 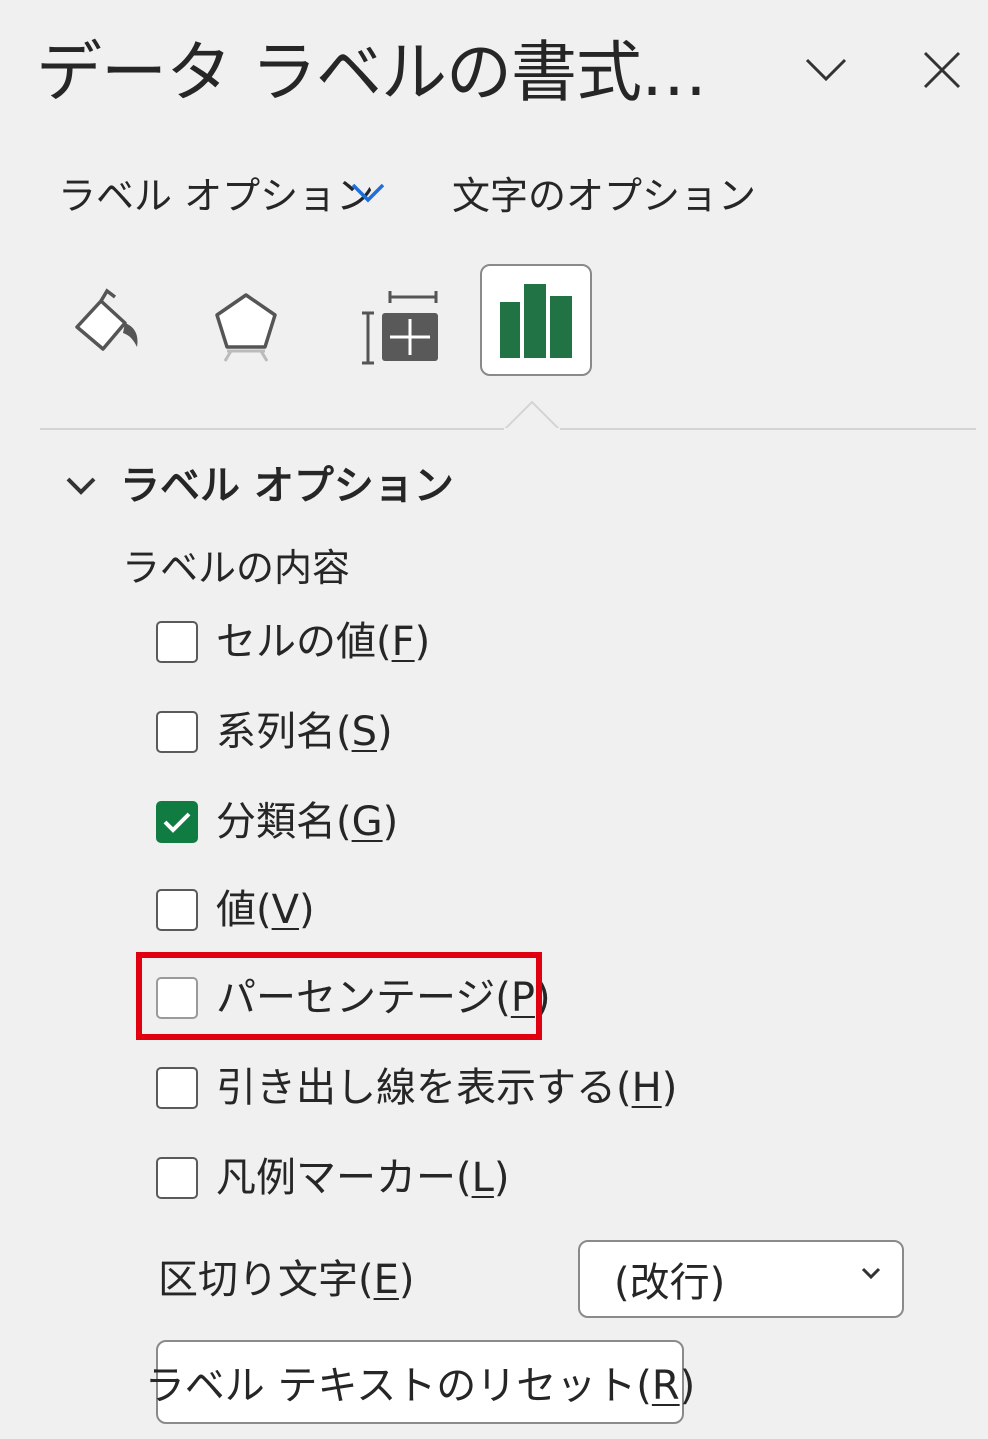 I want to click on checkbox-legend-key: 凡例マーカー(L), so click(x=333, y=1178).